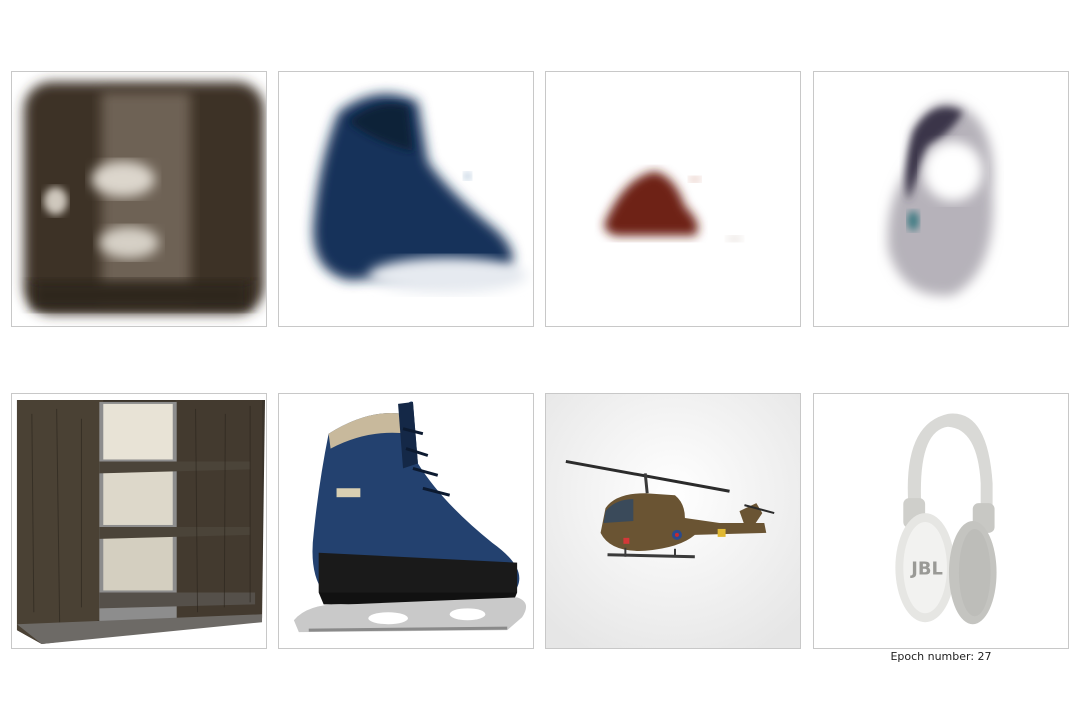 Image resolution: width=1080 pixels, height=720 pixels. I want to click on blurred-shelf-image, so click(139, 199).